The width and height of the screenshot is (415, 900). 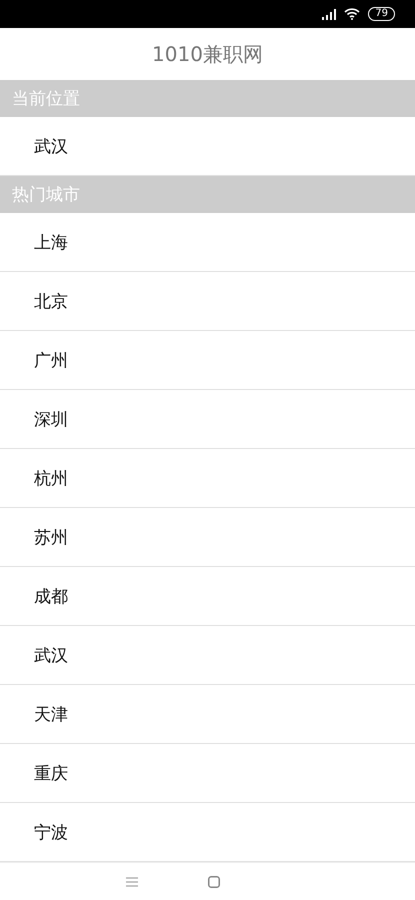 What do you see at coordinates (207, 773) in the screenshot?
I see `city-item: 重庆` at bounding box center [207, 773].